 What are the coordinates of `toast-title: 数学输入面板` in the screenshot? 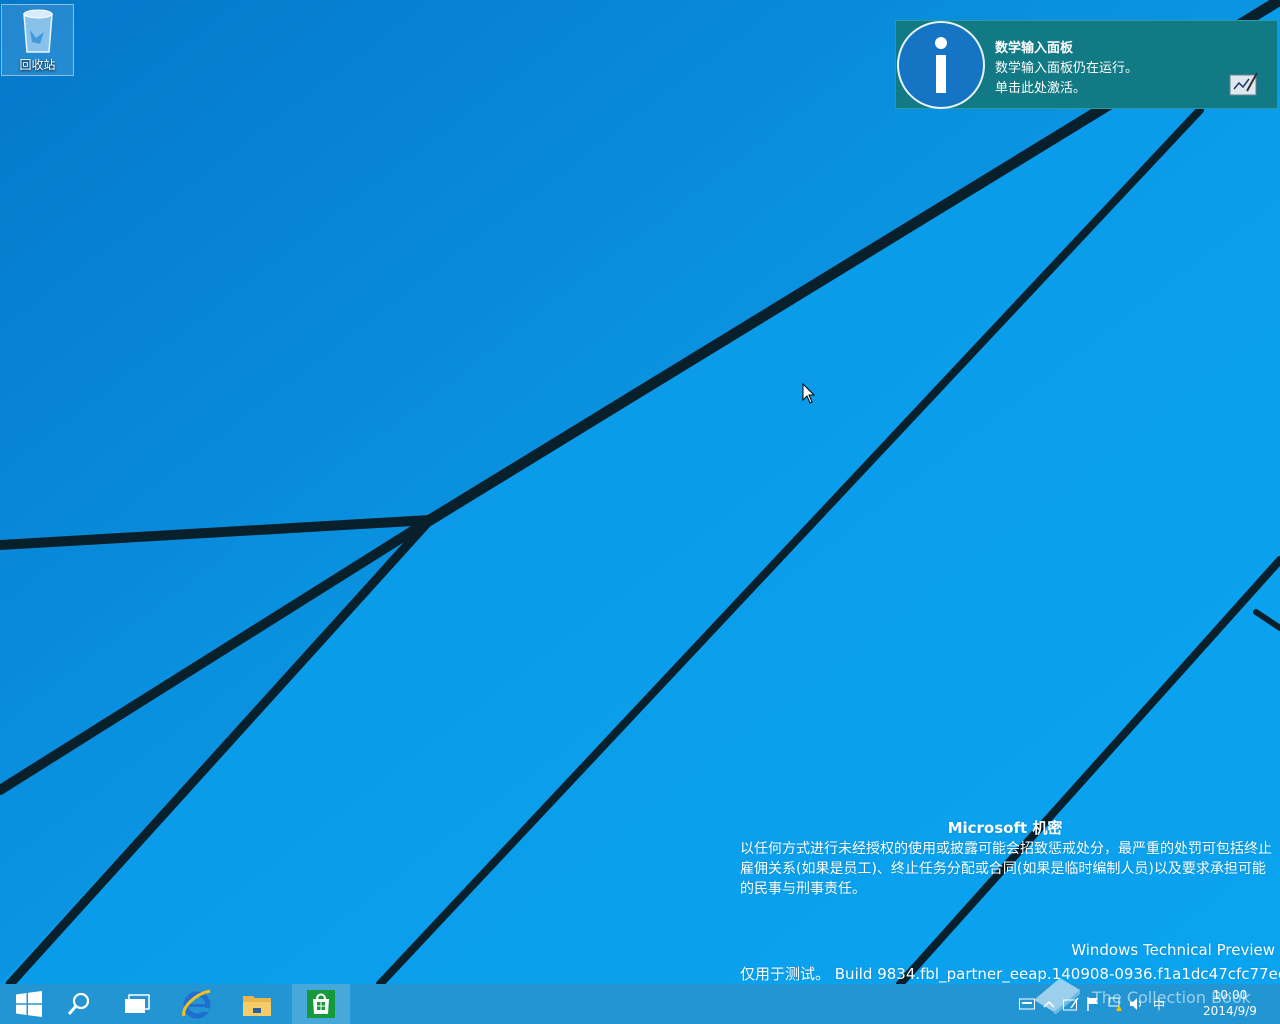 It's located at (1034, 48).